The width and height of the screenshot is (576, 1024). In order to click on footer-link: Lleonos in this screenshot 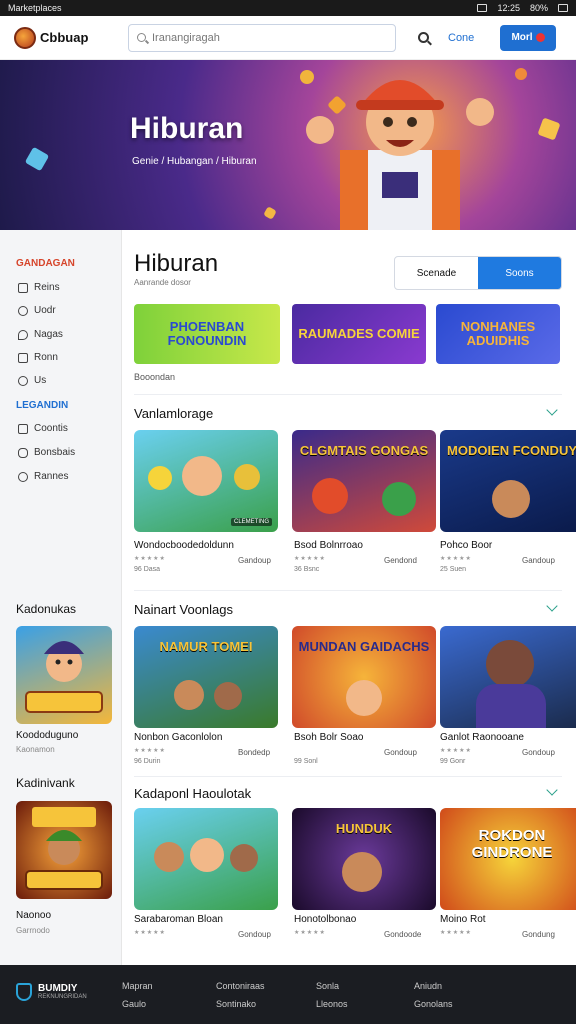, I will do `click(332, 1004)`.